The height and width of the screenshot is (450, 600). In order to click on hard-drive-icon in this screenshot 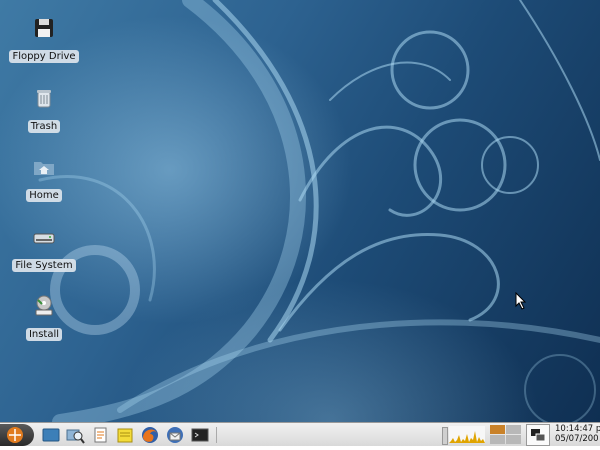, I will do `click(44, 238)`.